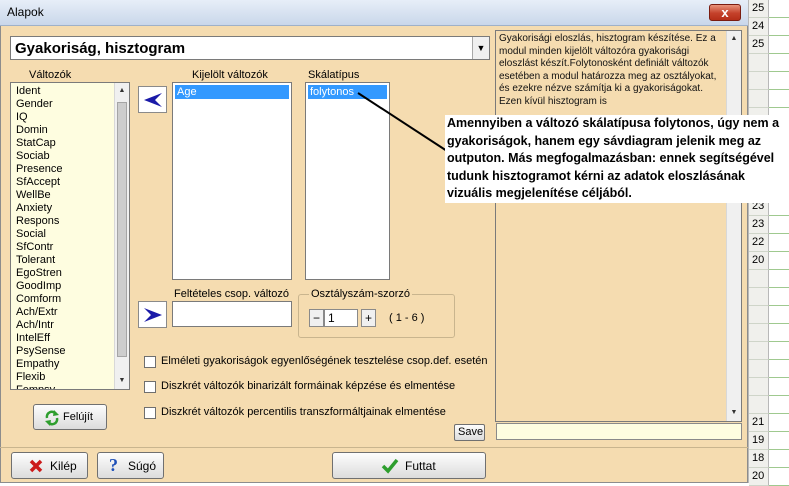  What do you see at coordinates (41, 325) in the screenshot?
I see `list-item: Ach/Intr` at bounding box center [41, 325].